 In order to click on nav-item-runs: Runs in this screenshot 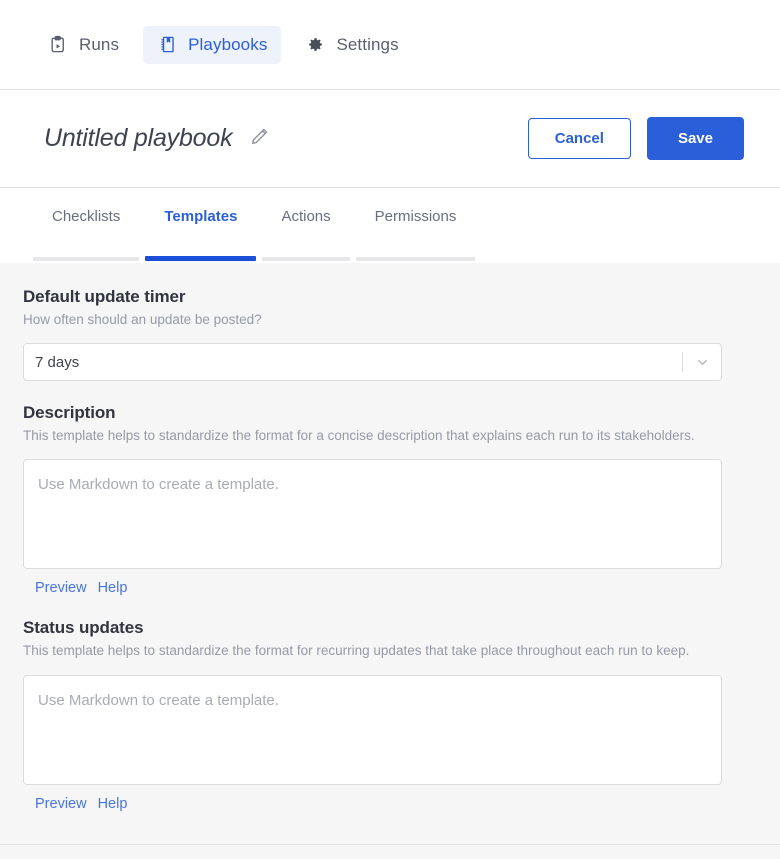, I will do `click(83, 45)`.